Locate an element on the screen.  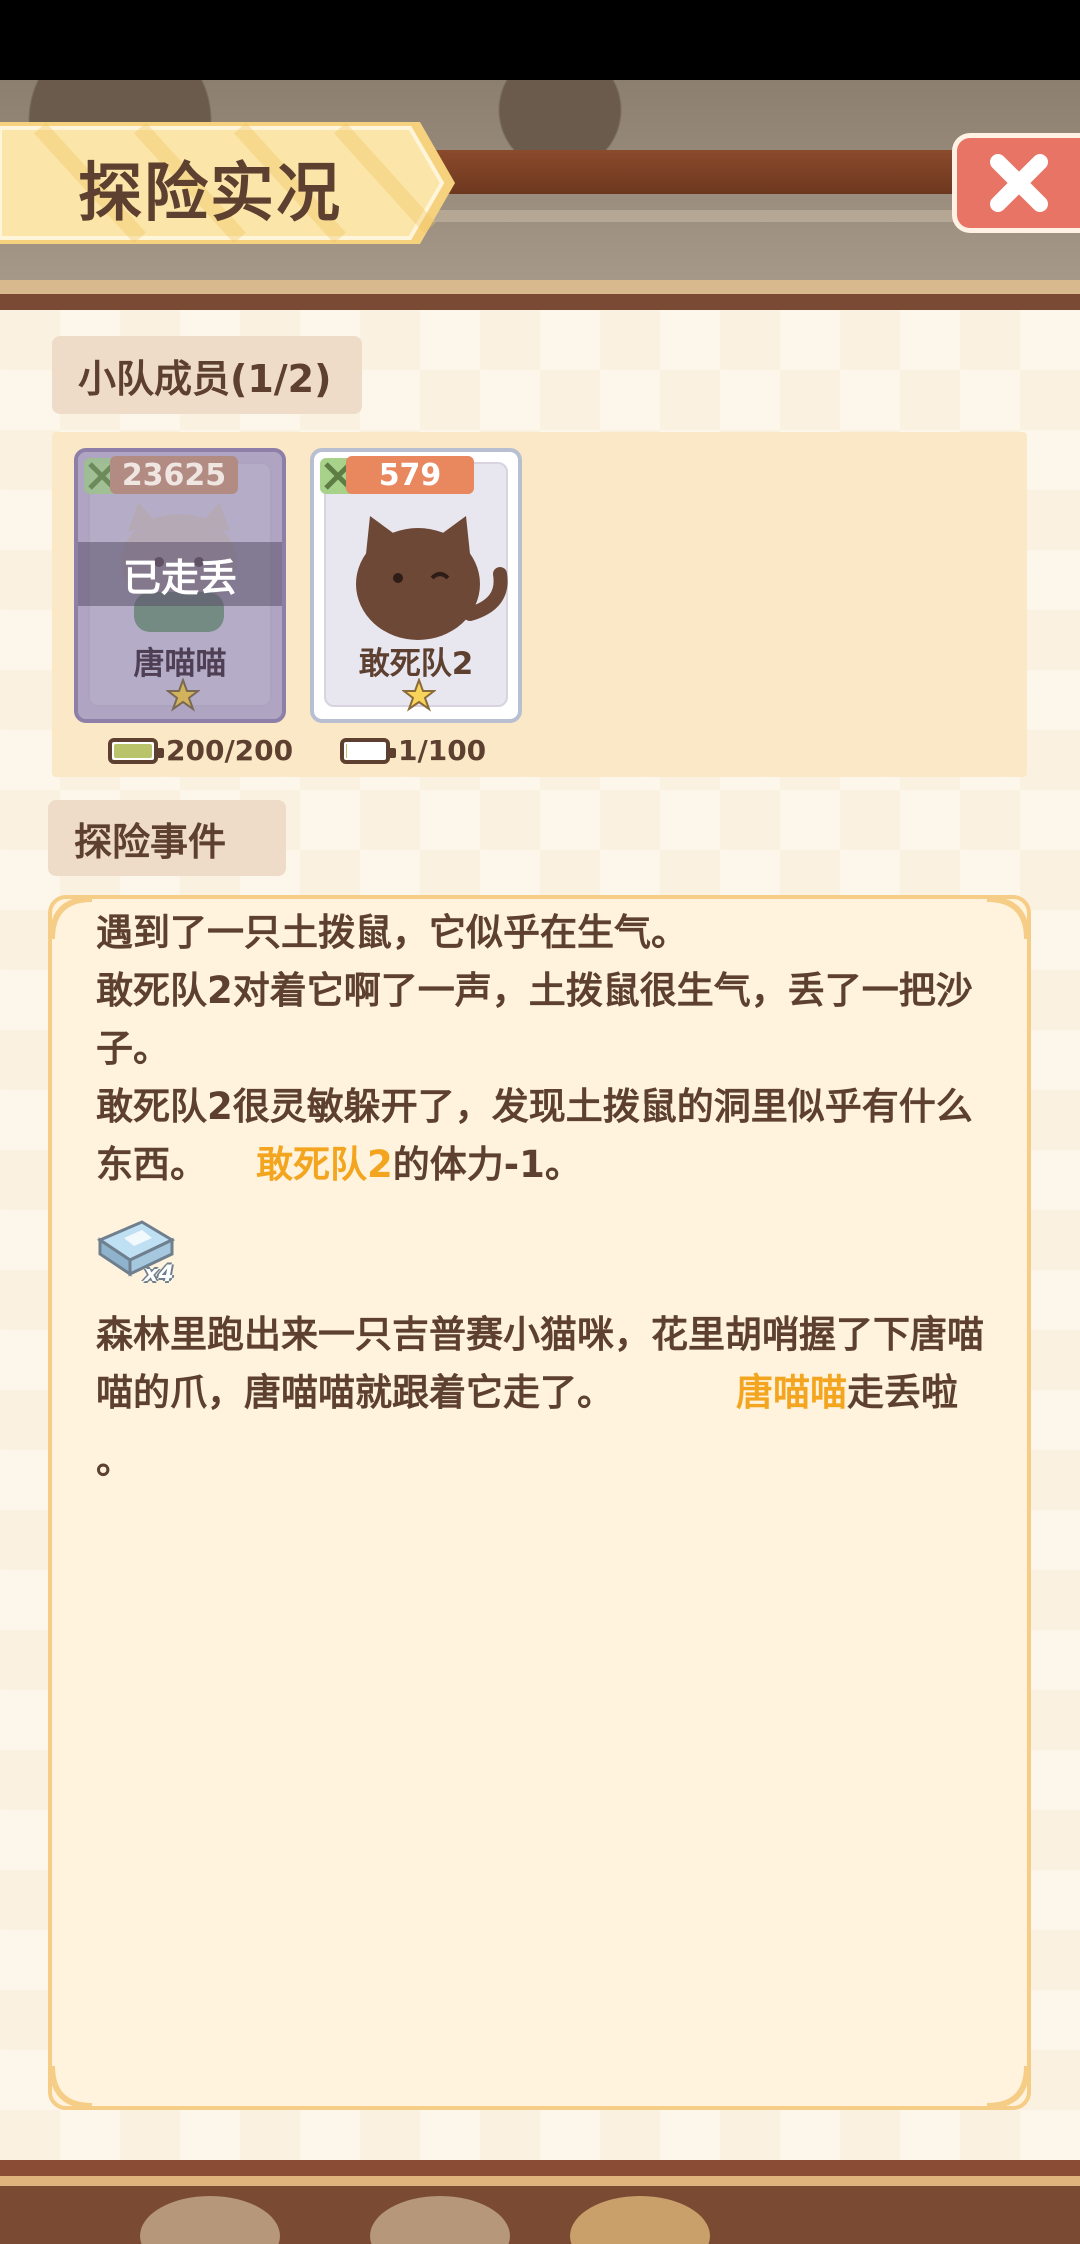
member-name: 唐喵喵 is located at coordinates (180, 664).